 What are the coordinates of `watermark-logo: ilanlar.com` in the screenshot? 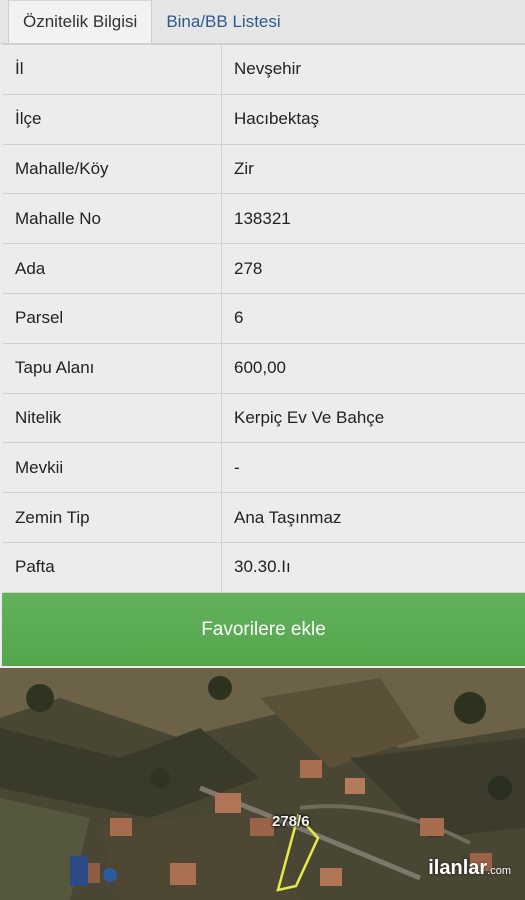 It's located at (469, 868).